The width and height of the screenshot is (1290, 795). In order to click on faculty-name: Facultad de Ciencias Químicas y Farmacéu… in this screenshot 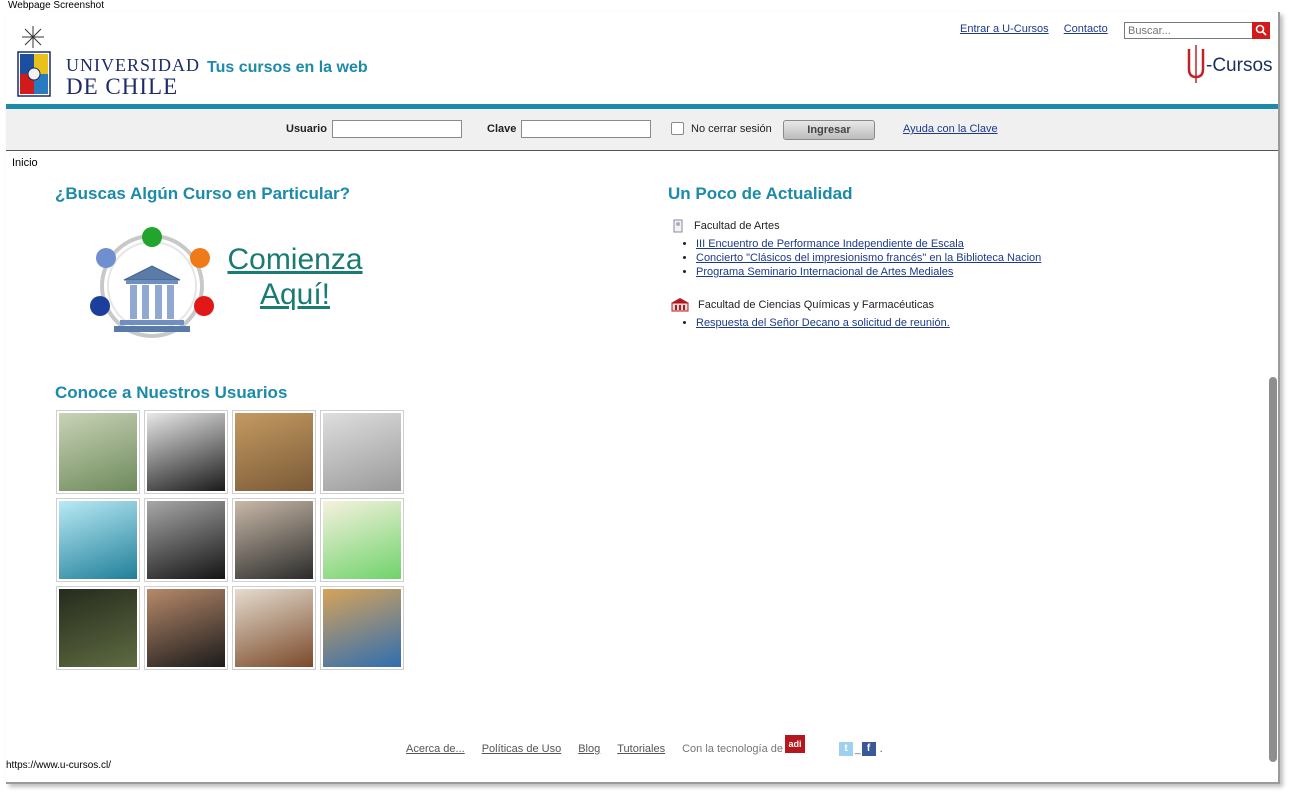, I will do `click(816, 305)`.